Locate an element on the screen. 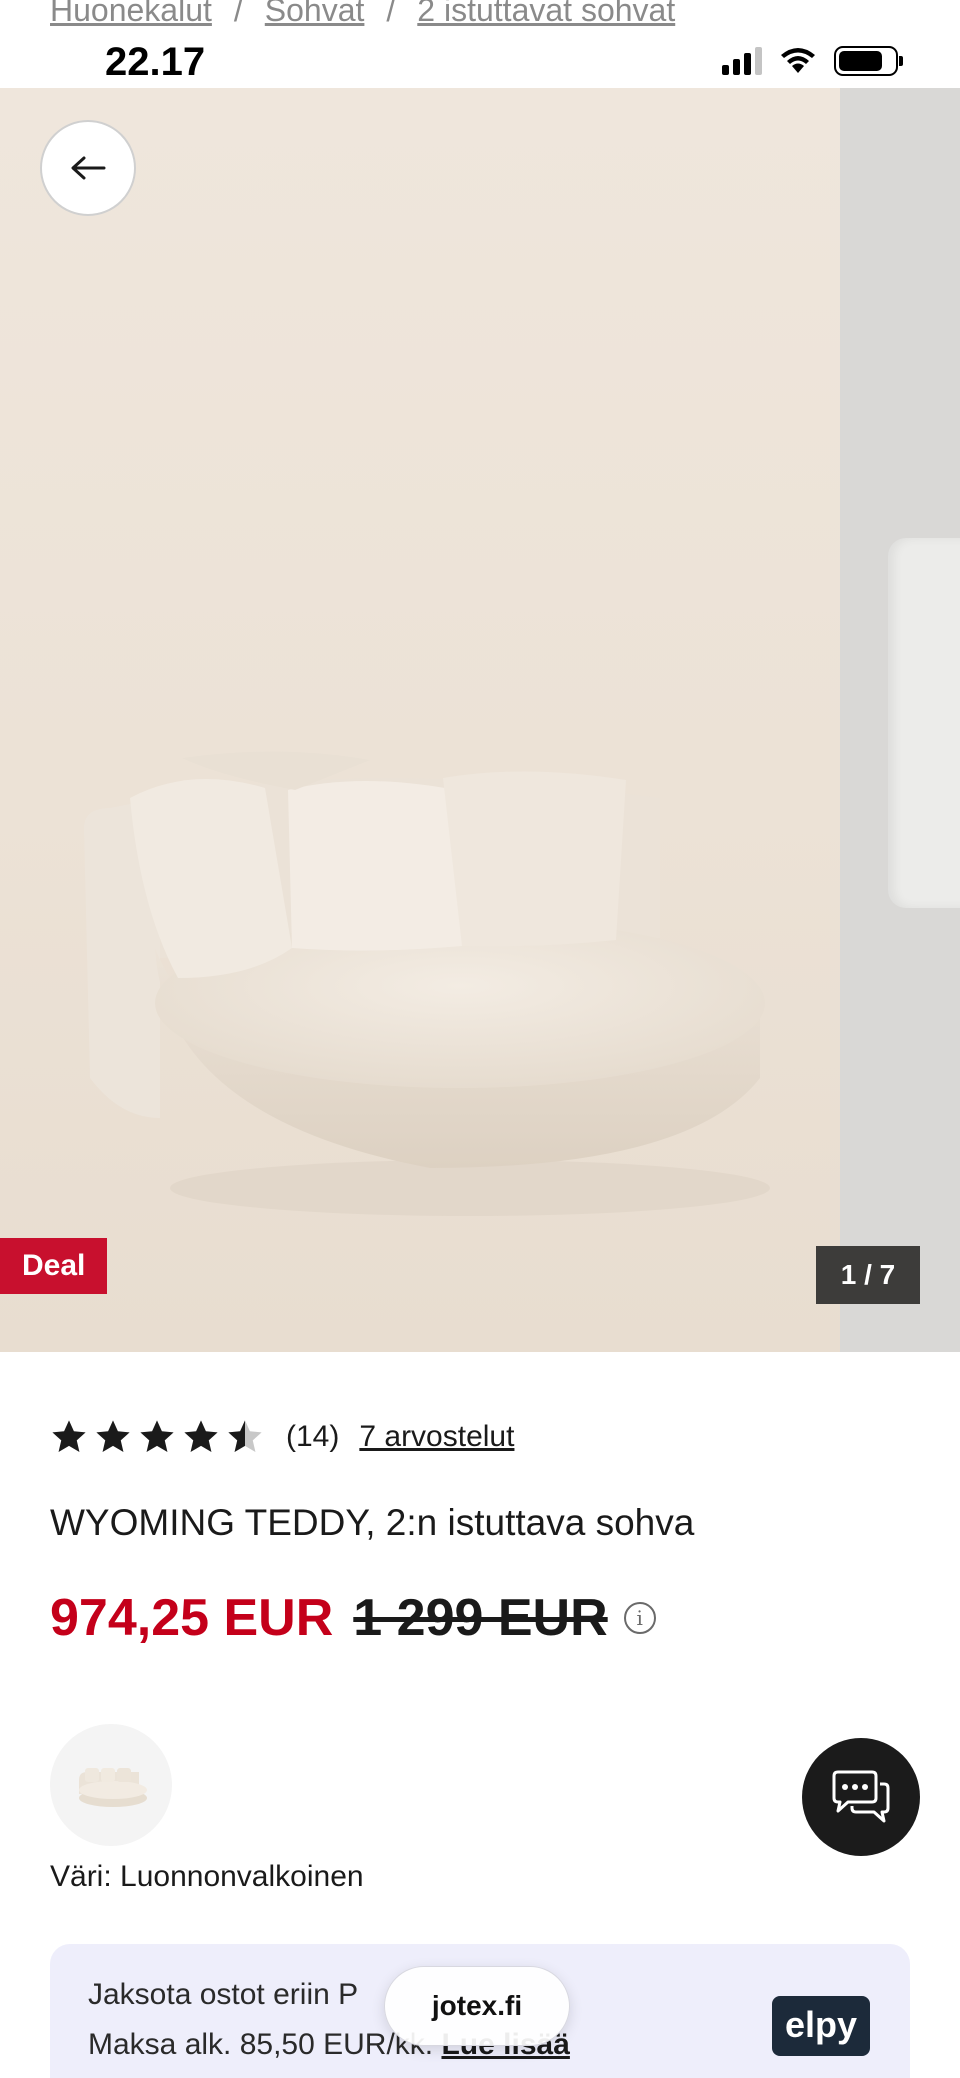 This screenshot has width=960, height=2078. chat-bubbles-icon is located at coordinates (861, 1796).